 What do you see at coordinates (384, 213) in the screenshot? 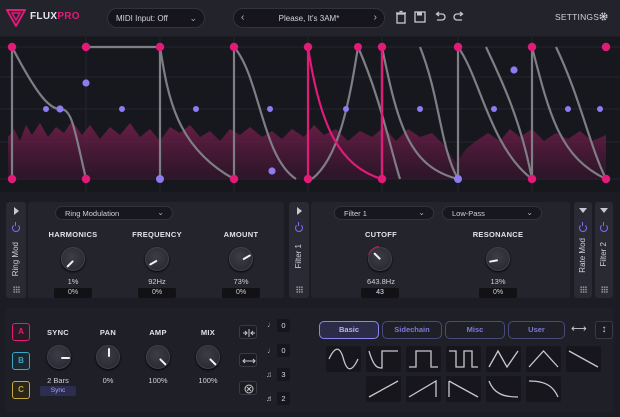
I see `filter-source-dropdown: Filter 1 ⌄` at bounding box center [384, 213].